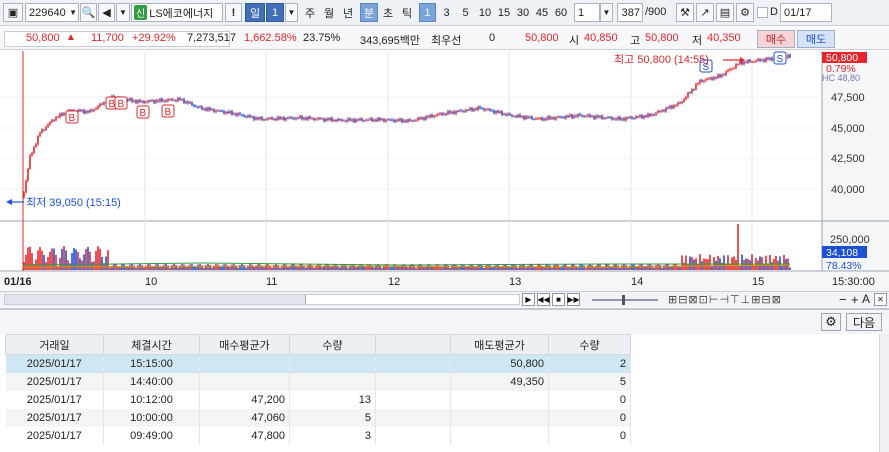 Image resolution: width=889 pixels, height=452 pixels. What do you see at coordinates (855, 299) in the screenshot?
I see `zoom-in-icon: +` at bounding box center [855, 299].